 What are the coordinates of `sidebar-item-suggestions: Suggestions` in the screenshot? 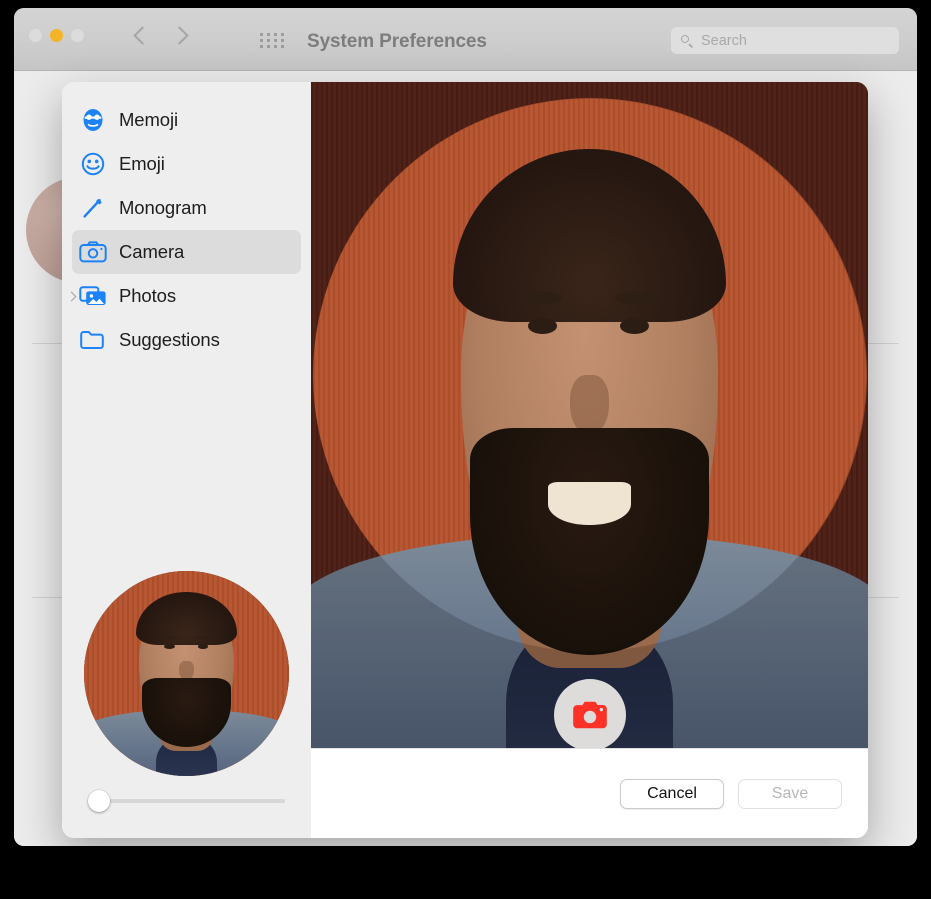 It's located at (186, 340).